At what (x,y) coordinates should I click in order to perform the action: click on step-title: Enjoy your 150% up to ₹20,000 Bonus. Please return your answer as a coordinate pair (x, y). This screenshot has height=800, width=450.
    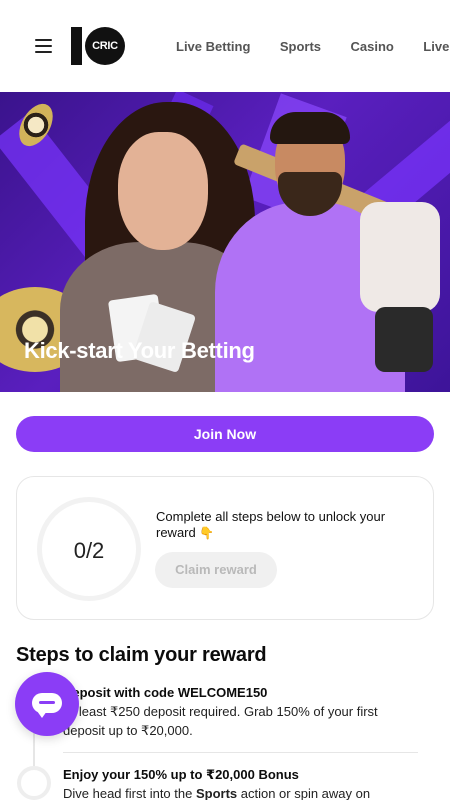
    Looking at the image, I should click on (181, 774).